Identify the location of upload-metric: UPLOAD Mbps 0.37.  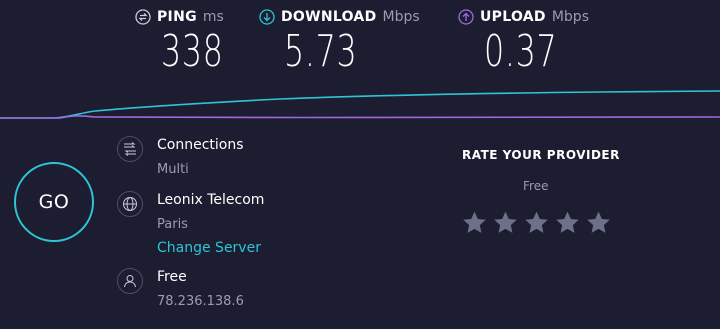
(523, 41).